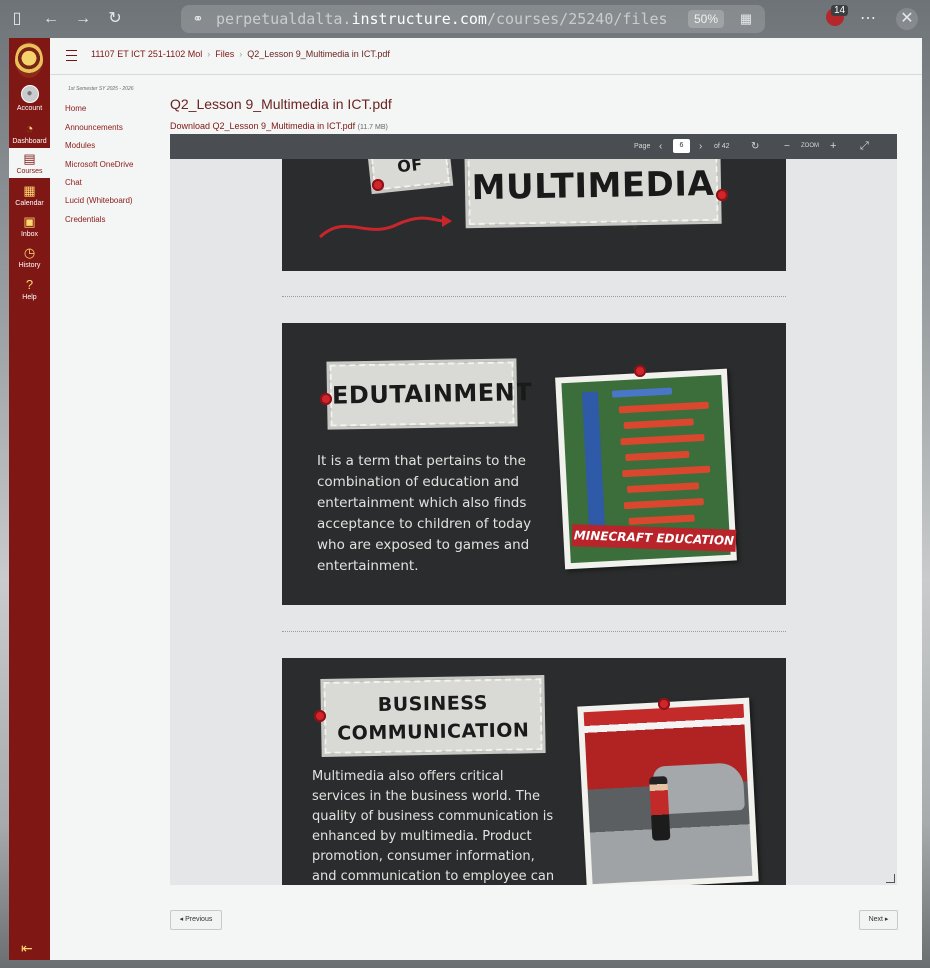 The image size is (930, 968). I want to click on nav-courses: ▤ Courses, so click(29, 163).